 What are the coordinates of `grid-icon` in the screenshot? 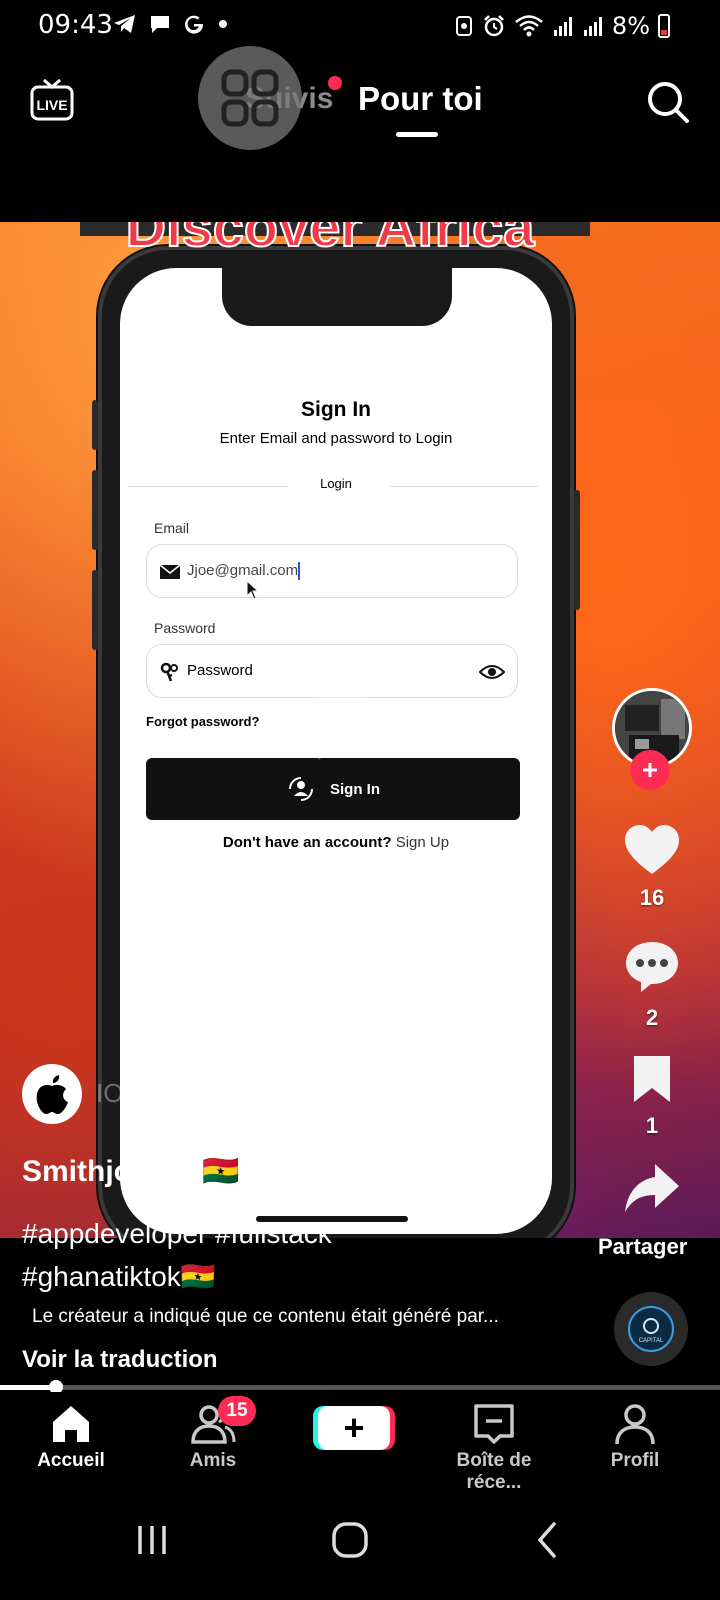 It's located at (250, 98).